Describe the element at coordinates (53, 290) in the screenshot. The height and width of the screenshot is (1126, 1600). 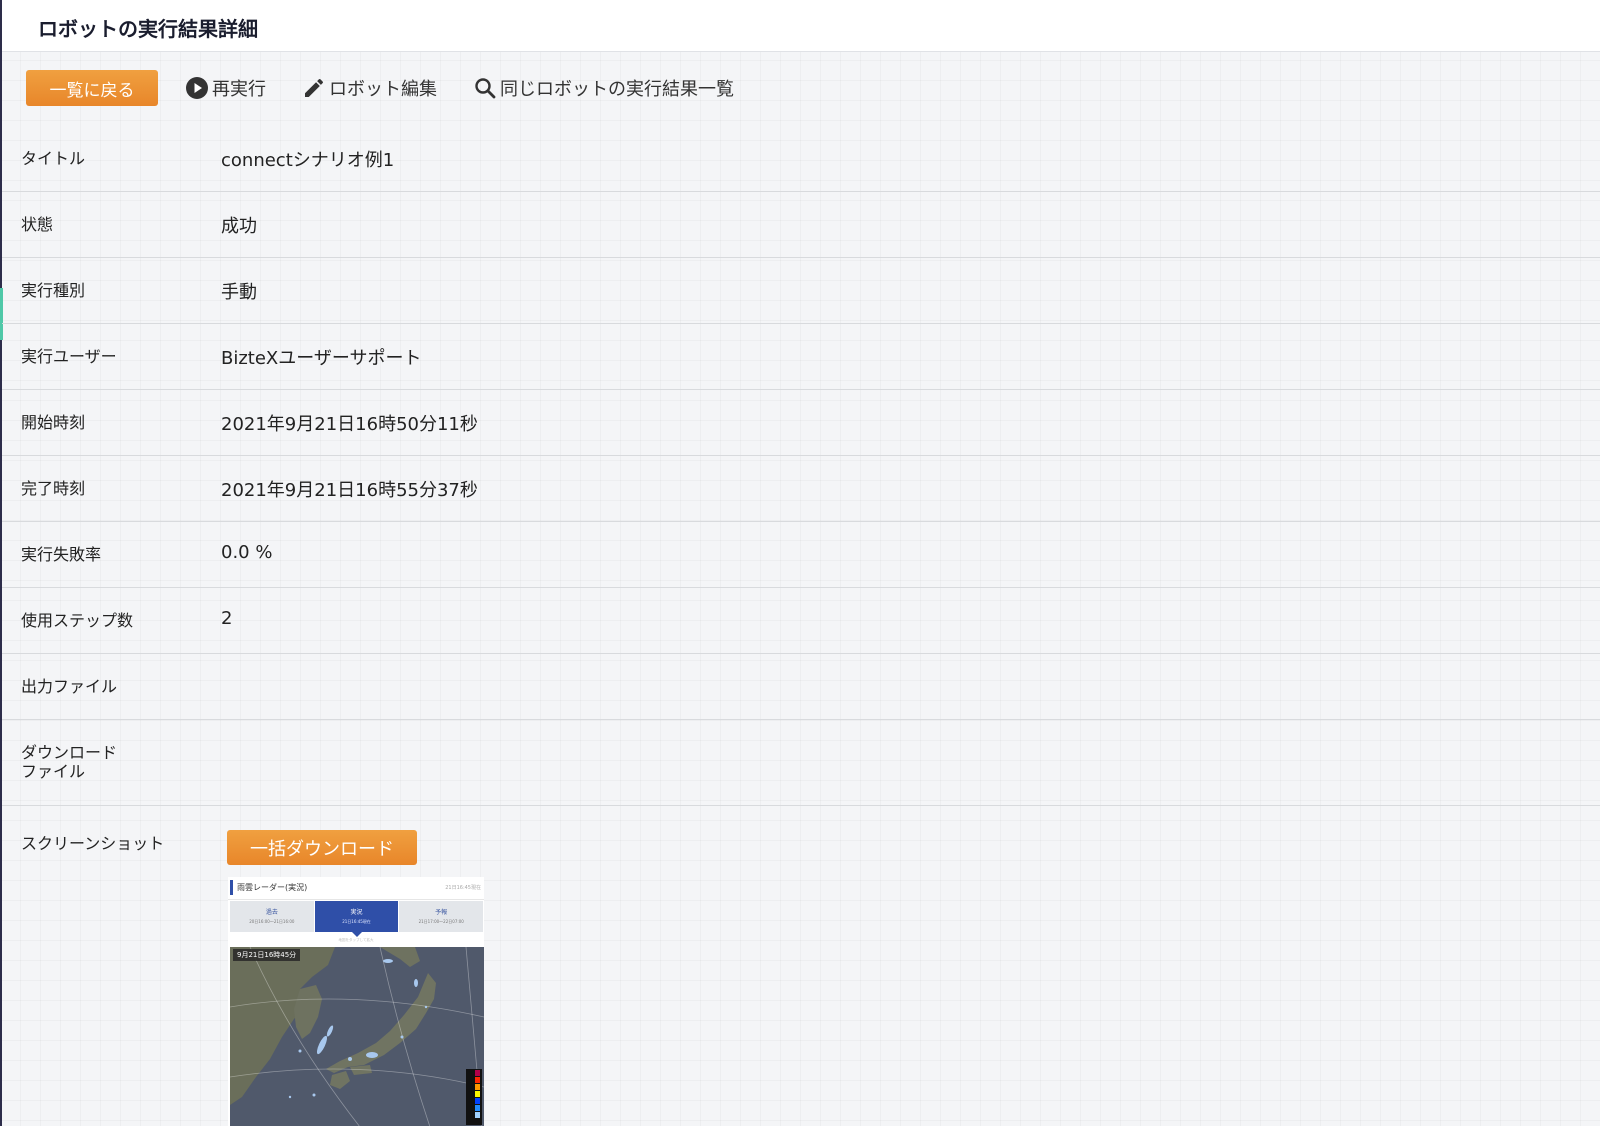
I see `row-label: 実行種別` at that location.